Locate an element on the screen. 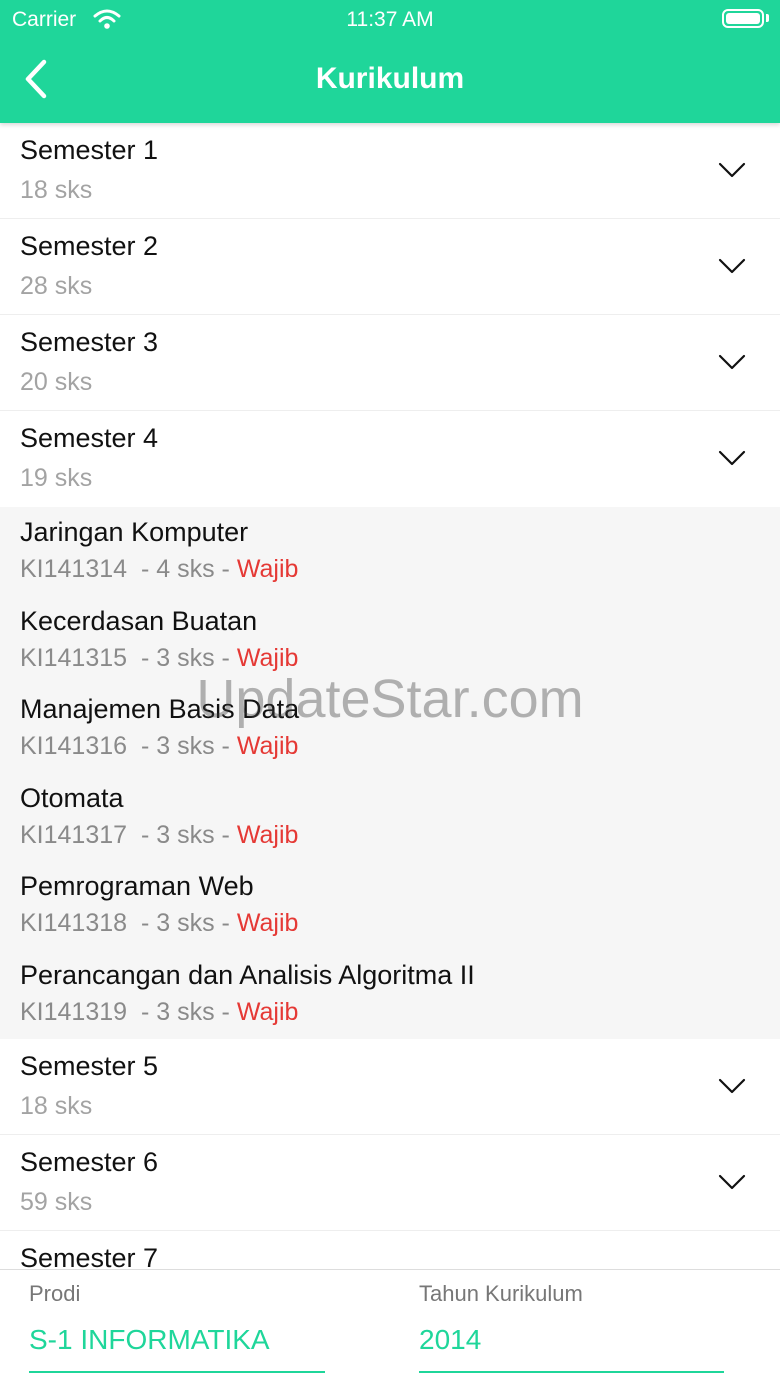  prodi-underline is located at coordinates (177, 1372).